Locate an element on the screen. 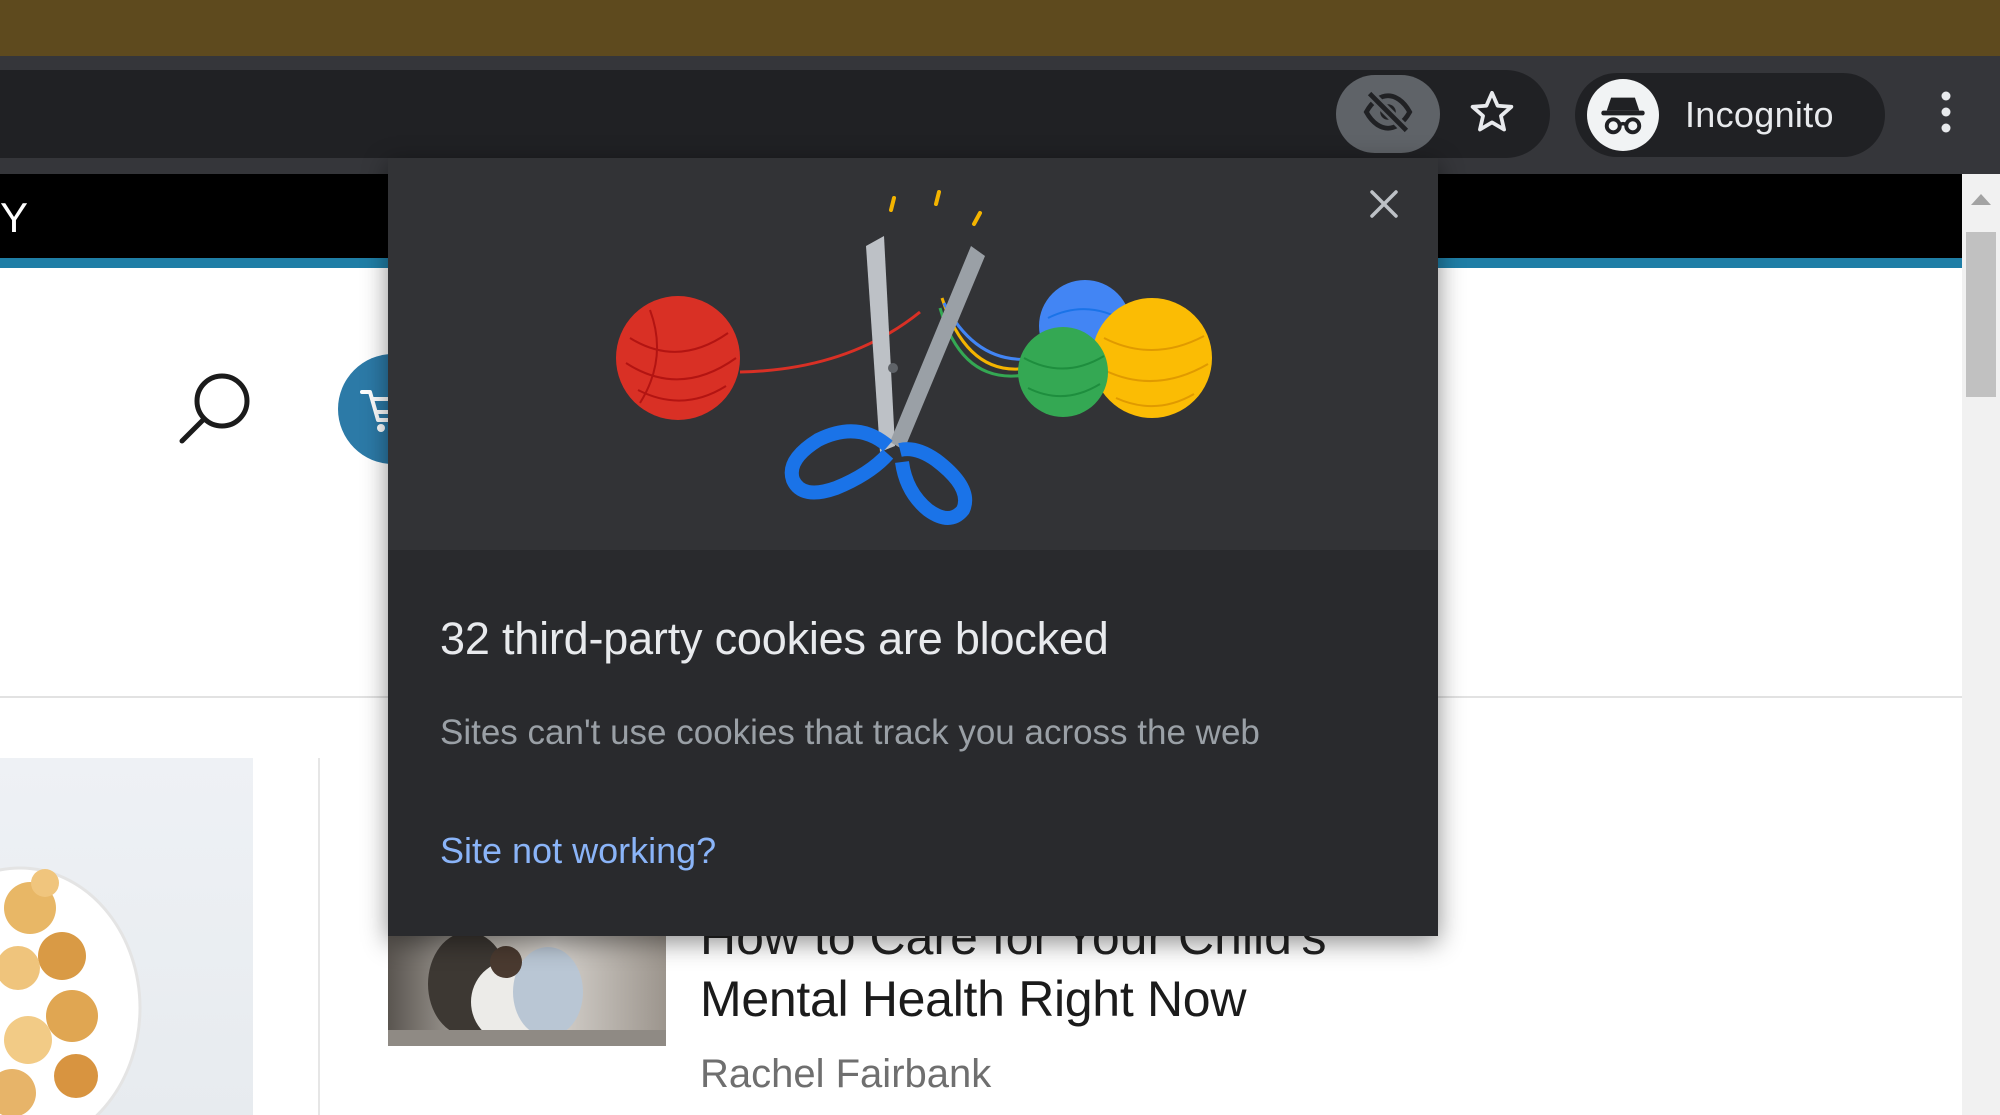 The image size is (2000, 1115). incognito-icon is located at coordinates (1623, 115).